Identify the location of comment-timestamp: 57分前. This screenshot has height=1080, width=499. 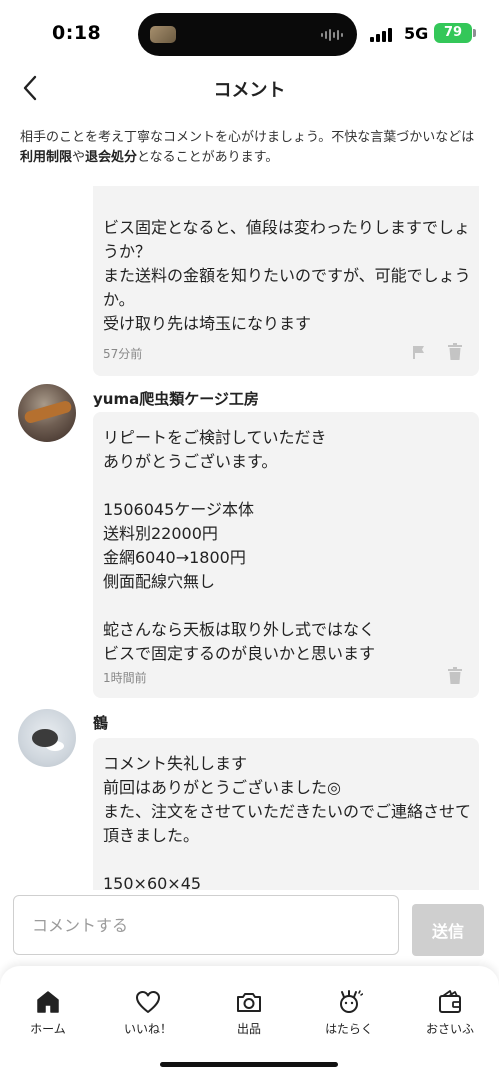
(123, 354).